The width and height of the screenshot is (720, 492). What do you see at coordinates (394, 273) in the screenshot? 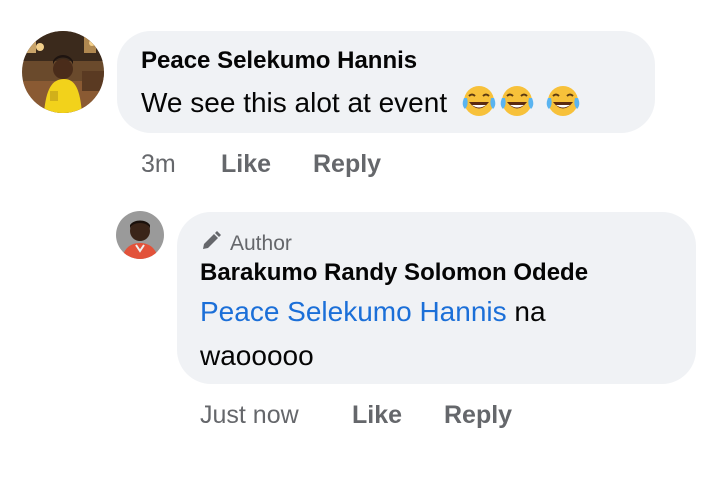
I see `reply-author-name: Barakumo Randy Solomon Odede` at bounding box center [394, 273].